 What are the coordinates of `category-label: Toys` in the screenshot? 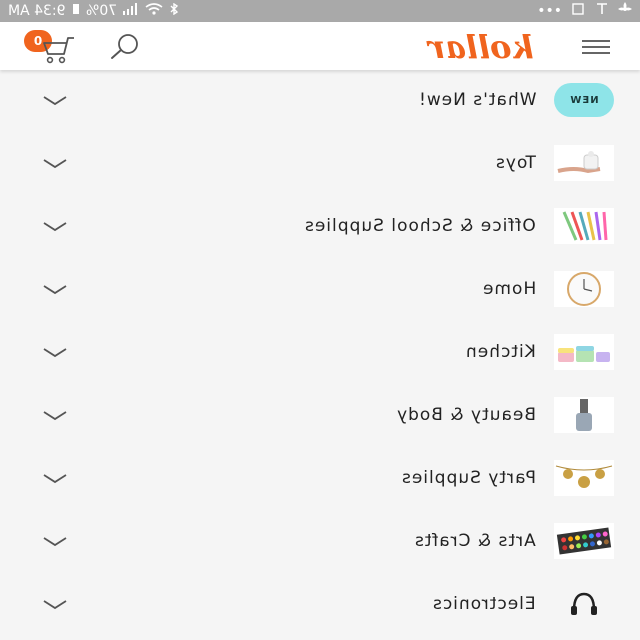 It's located at (515, 163).